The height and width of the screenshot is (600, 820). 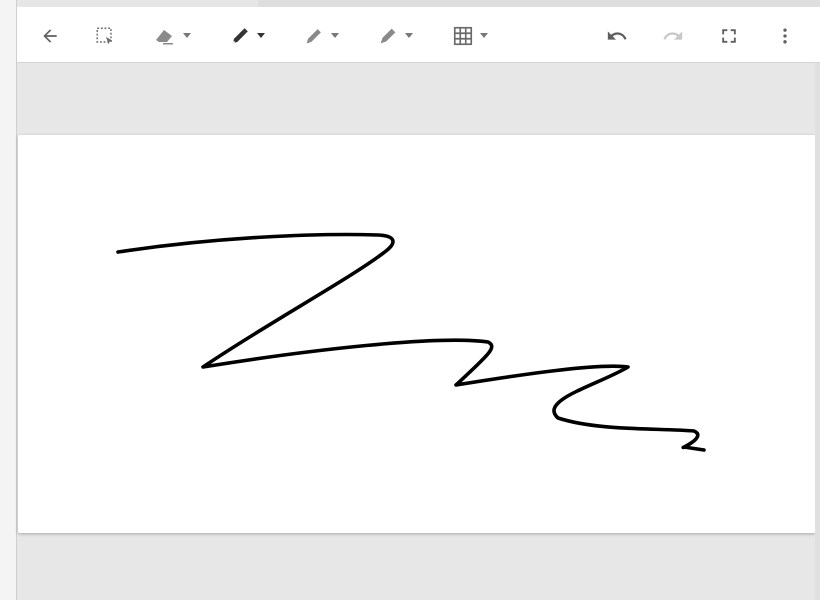 What do you see at coordinates (463, 36) in the screenshot?
I see `grid-icon` at bounding box center [463, 36].